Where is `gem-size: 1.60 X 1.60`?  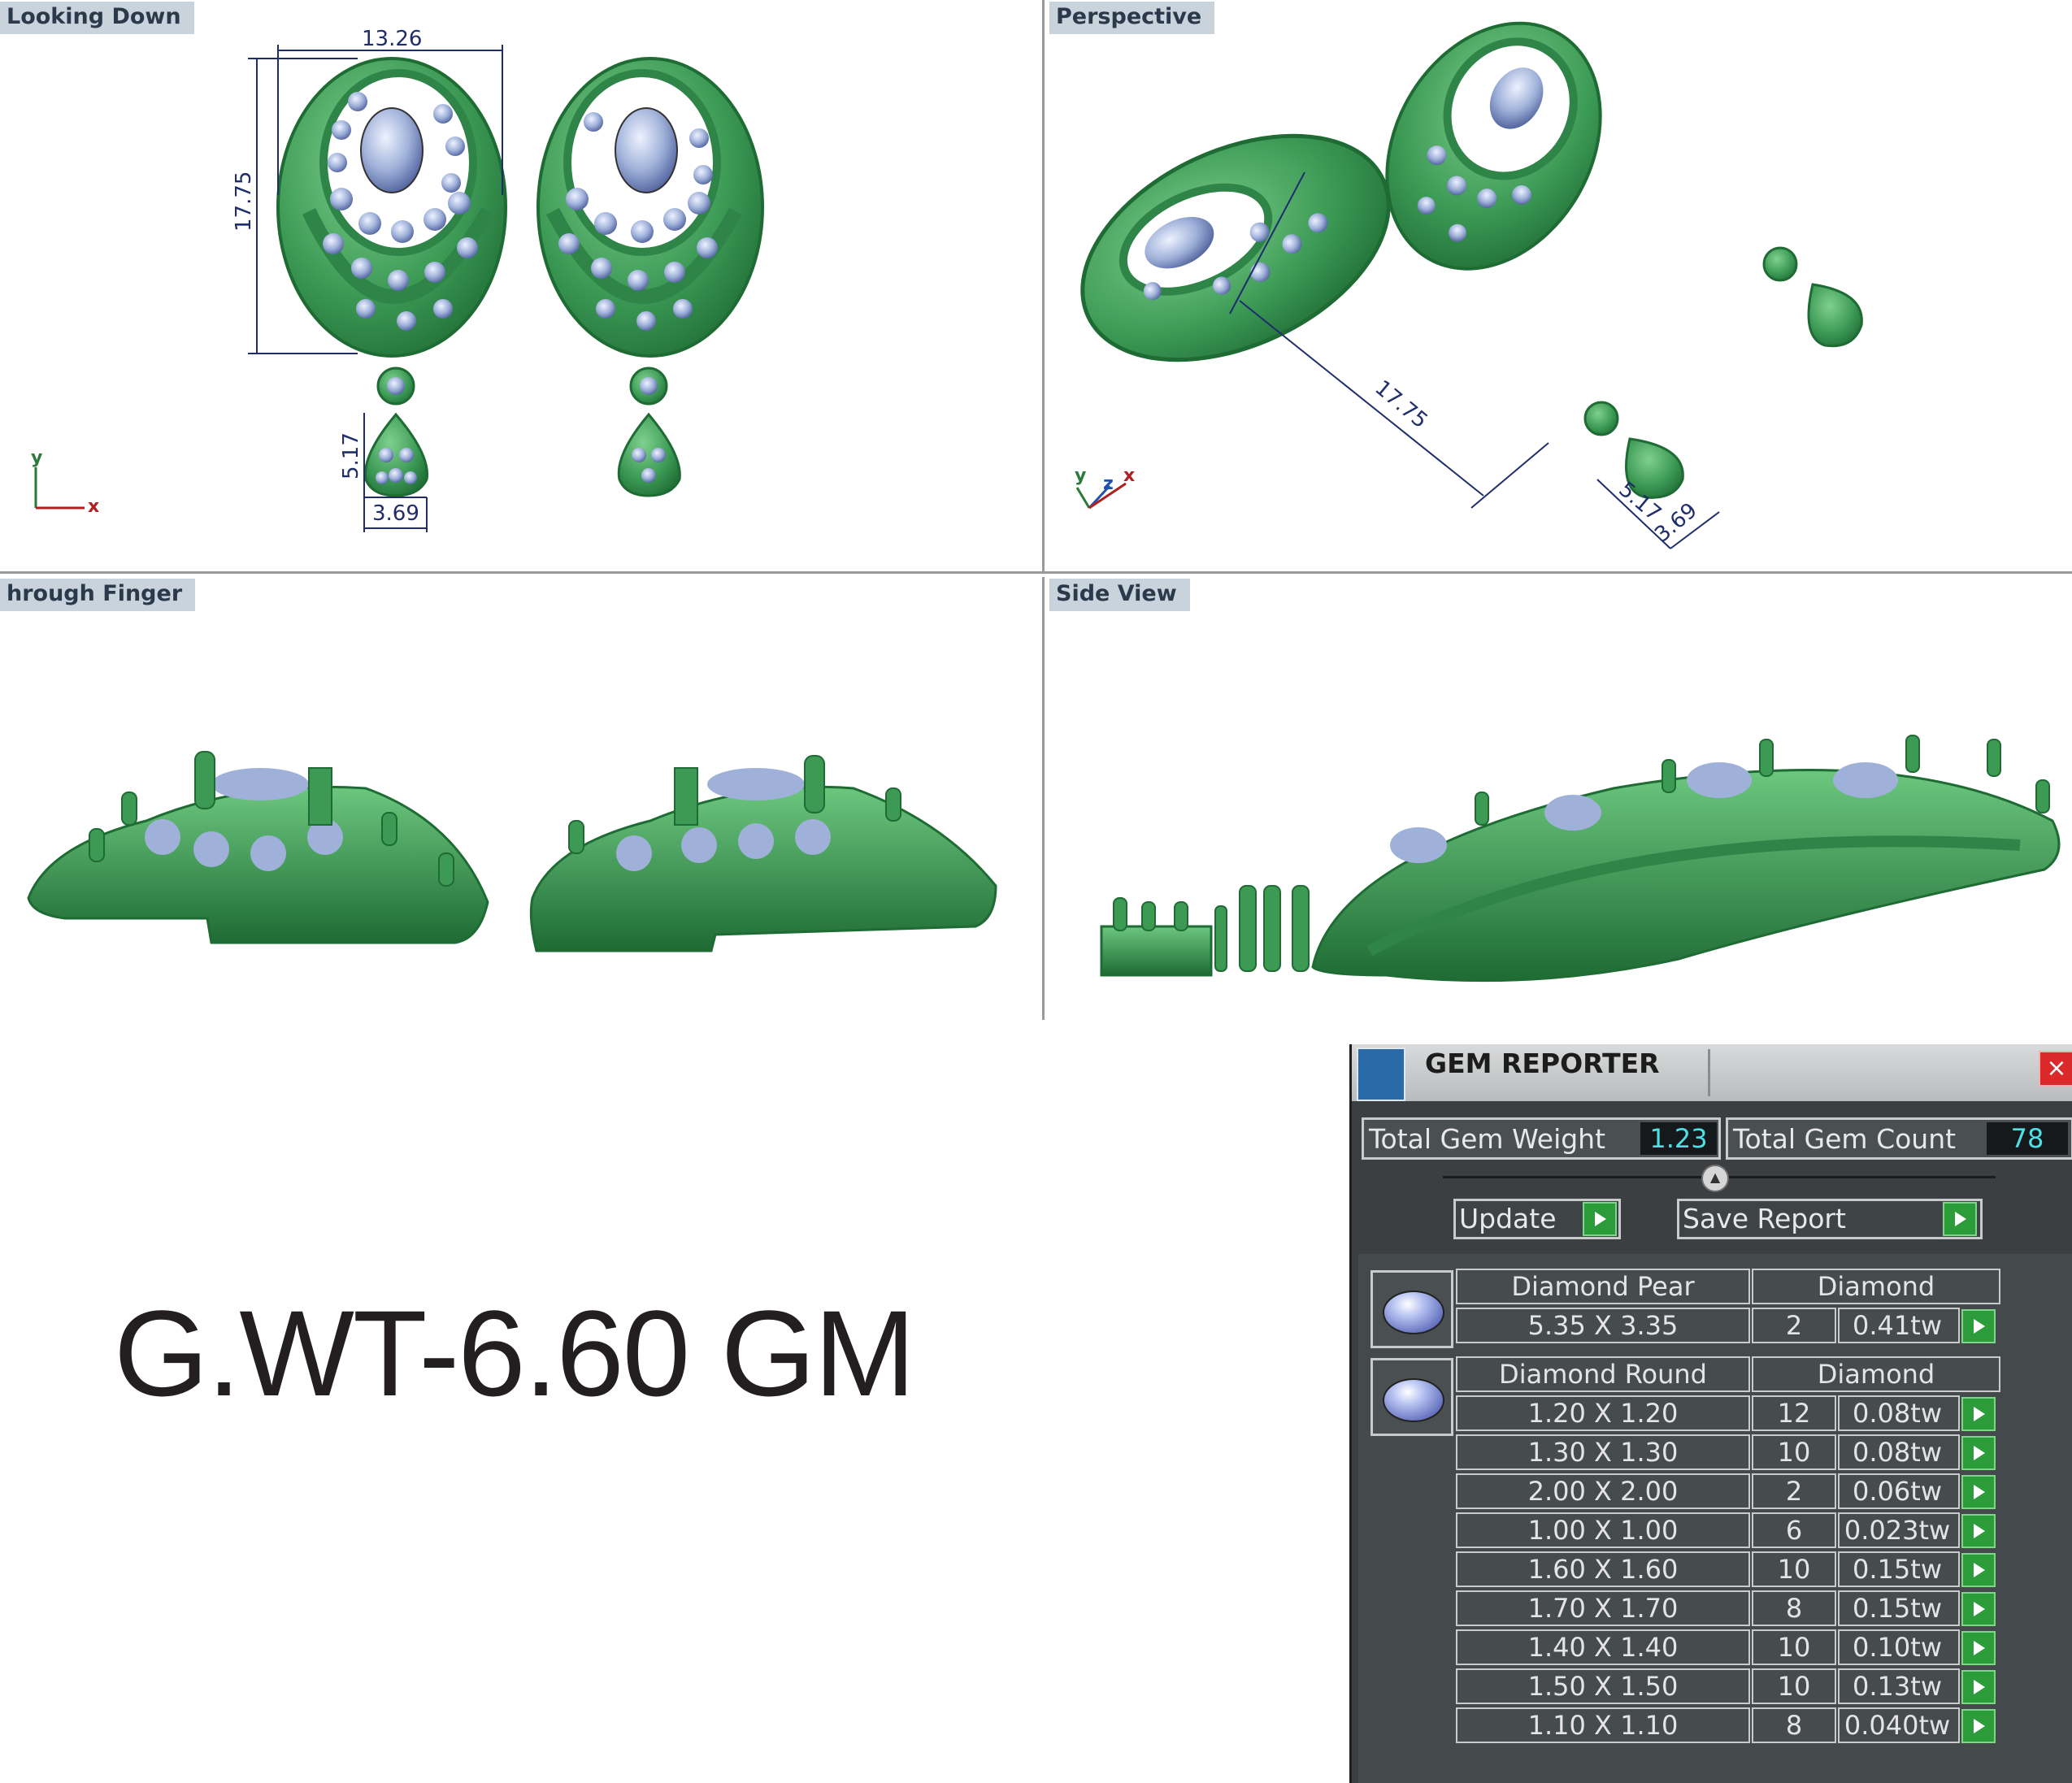 gem-size: 1.60 X 1.60 is located at coordinates (1603, 1569).